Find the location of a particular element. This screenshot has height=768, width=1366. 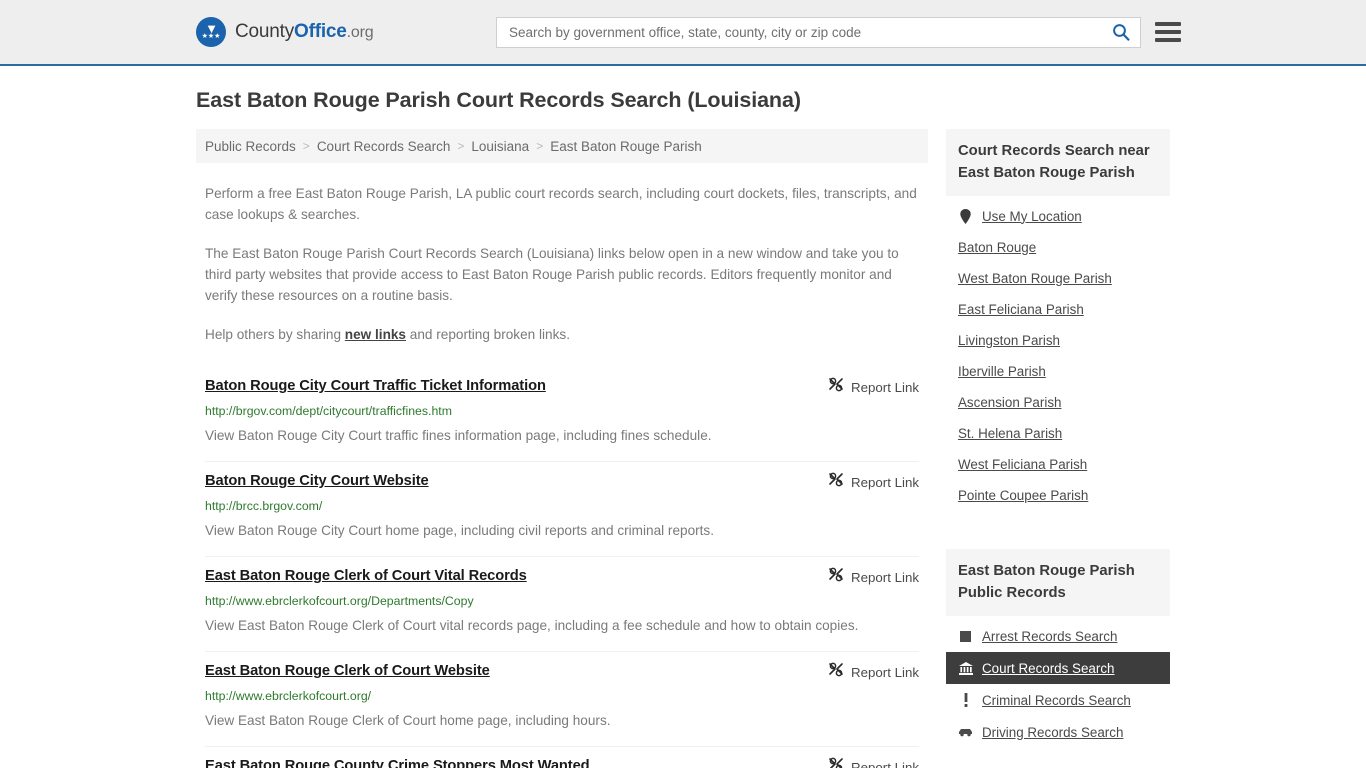

breadcrumb-item-east-baton-rouge-parish: East Baton Rouge Parish is located at coordinates (626, 146).